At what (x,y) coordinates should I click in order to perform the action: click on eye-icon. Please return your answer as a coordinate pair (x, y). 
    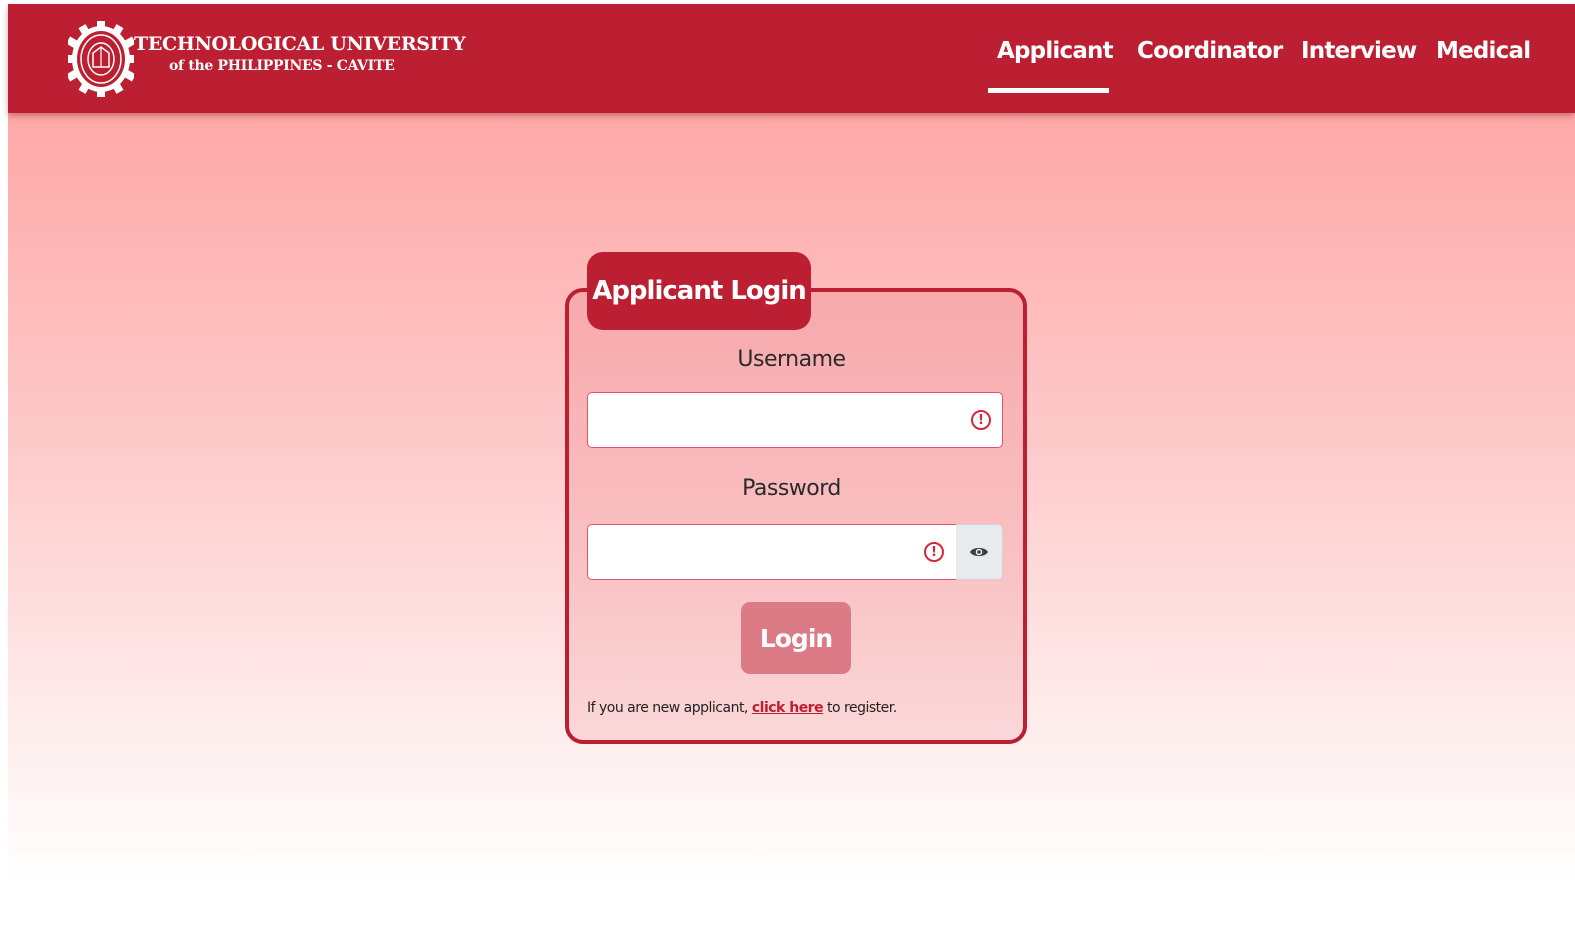
    Looking at the image, I should click on (979, 552).